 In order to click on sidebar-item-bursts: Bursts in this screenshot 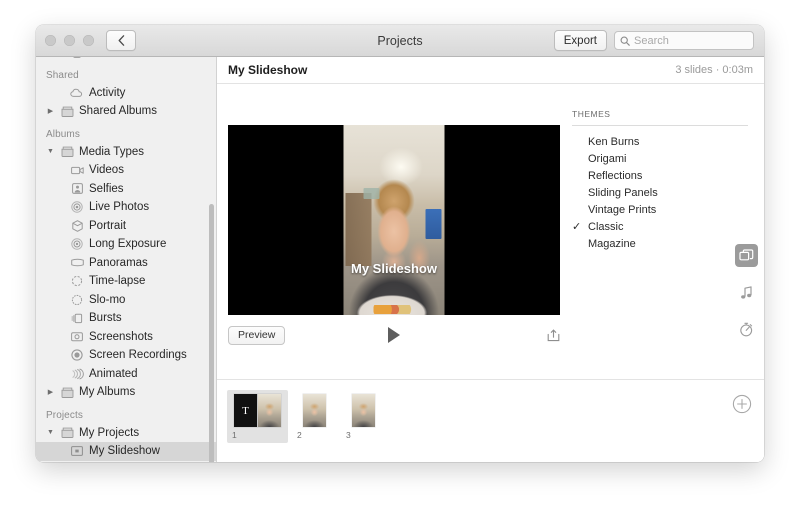, I will do `click(126, 318)`.